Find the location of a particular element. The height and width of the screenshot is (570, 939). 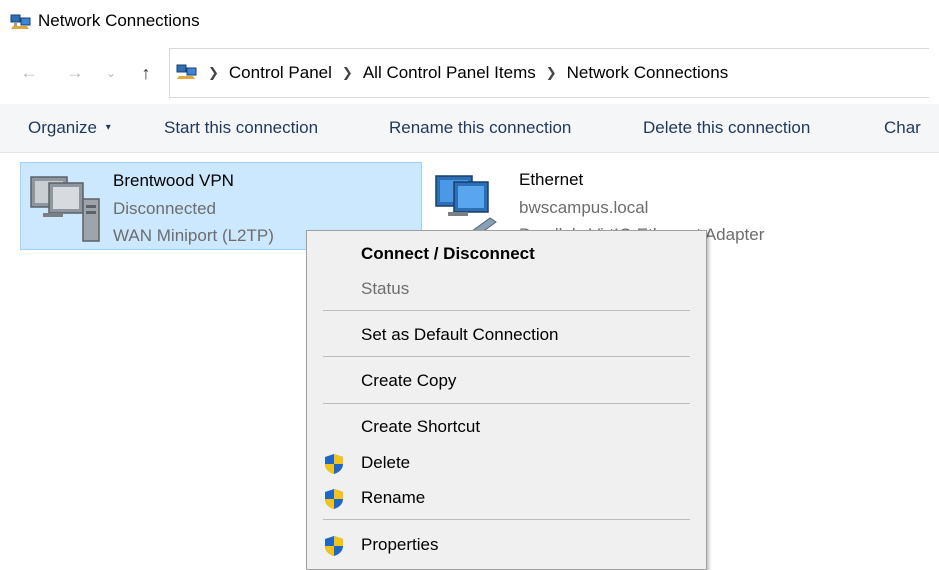

up-button: ↑ is located at coordinates (146, 73).